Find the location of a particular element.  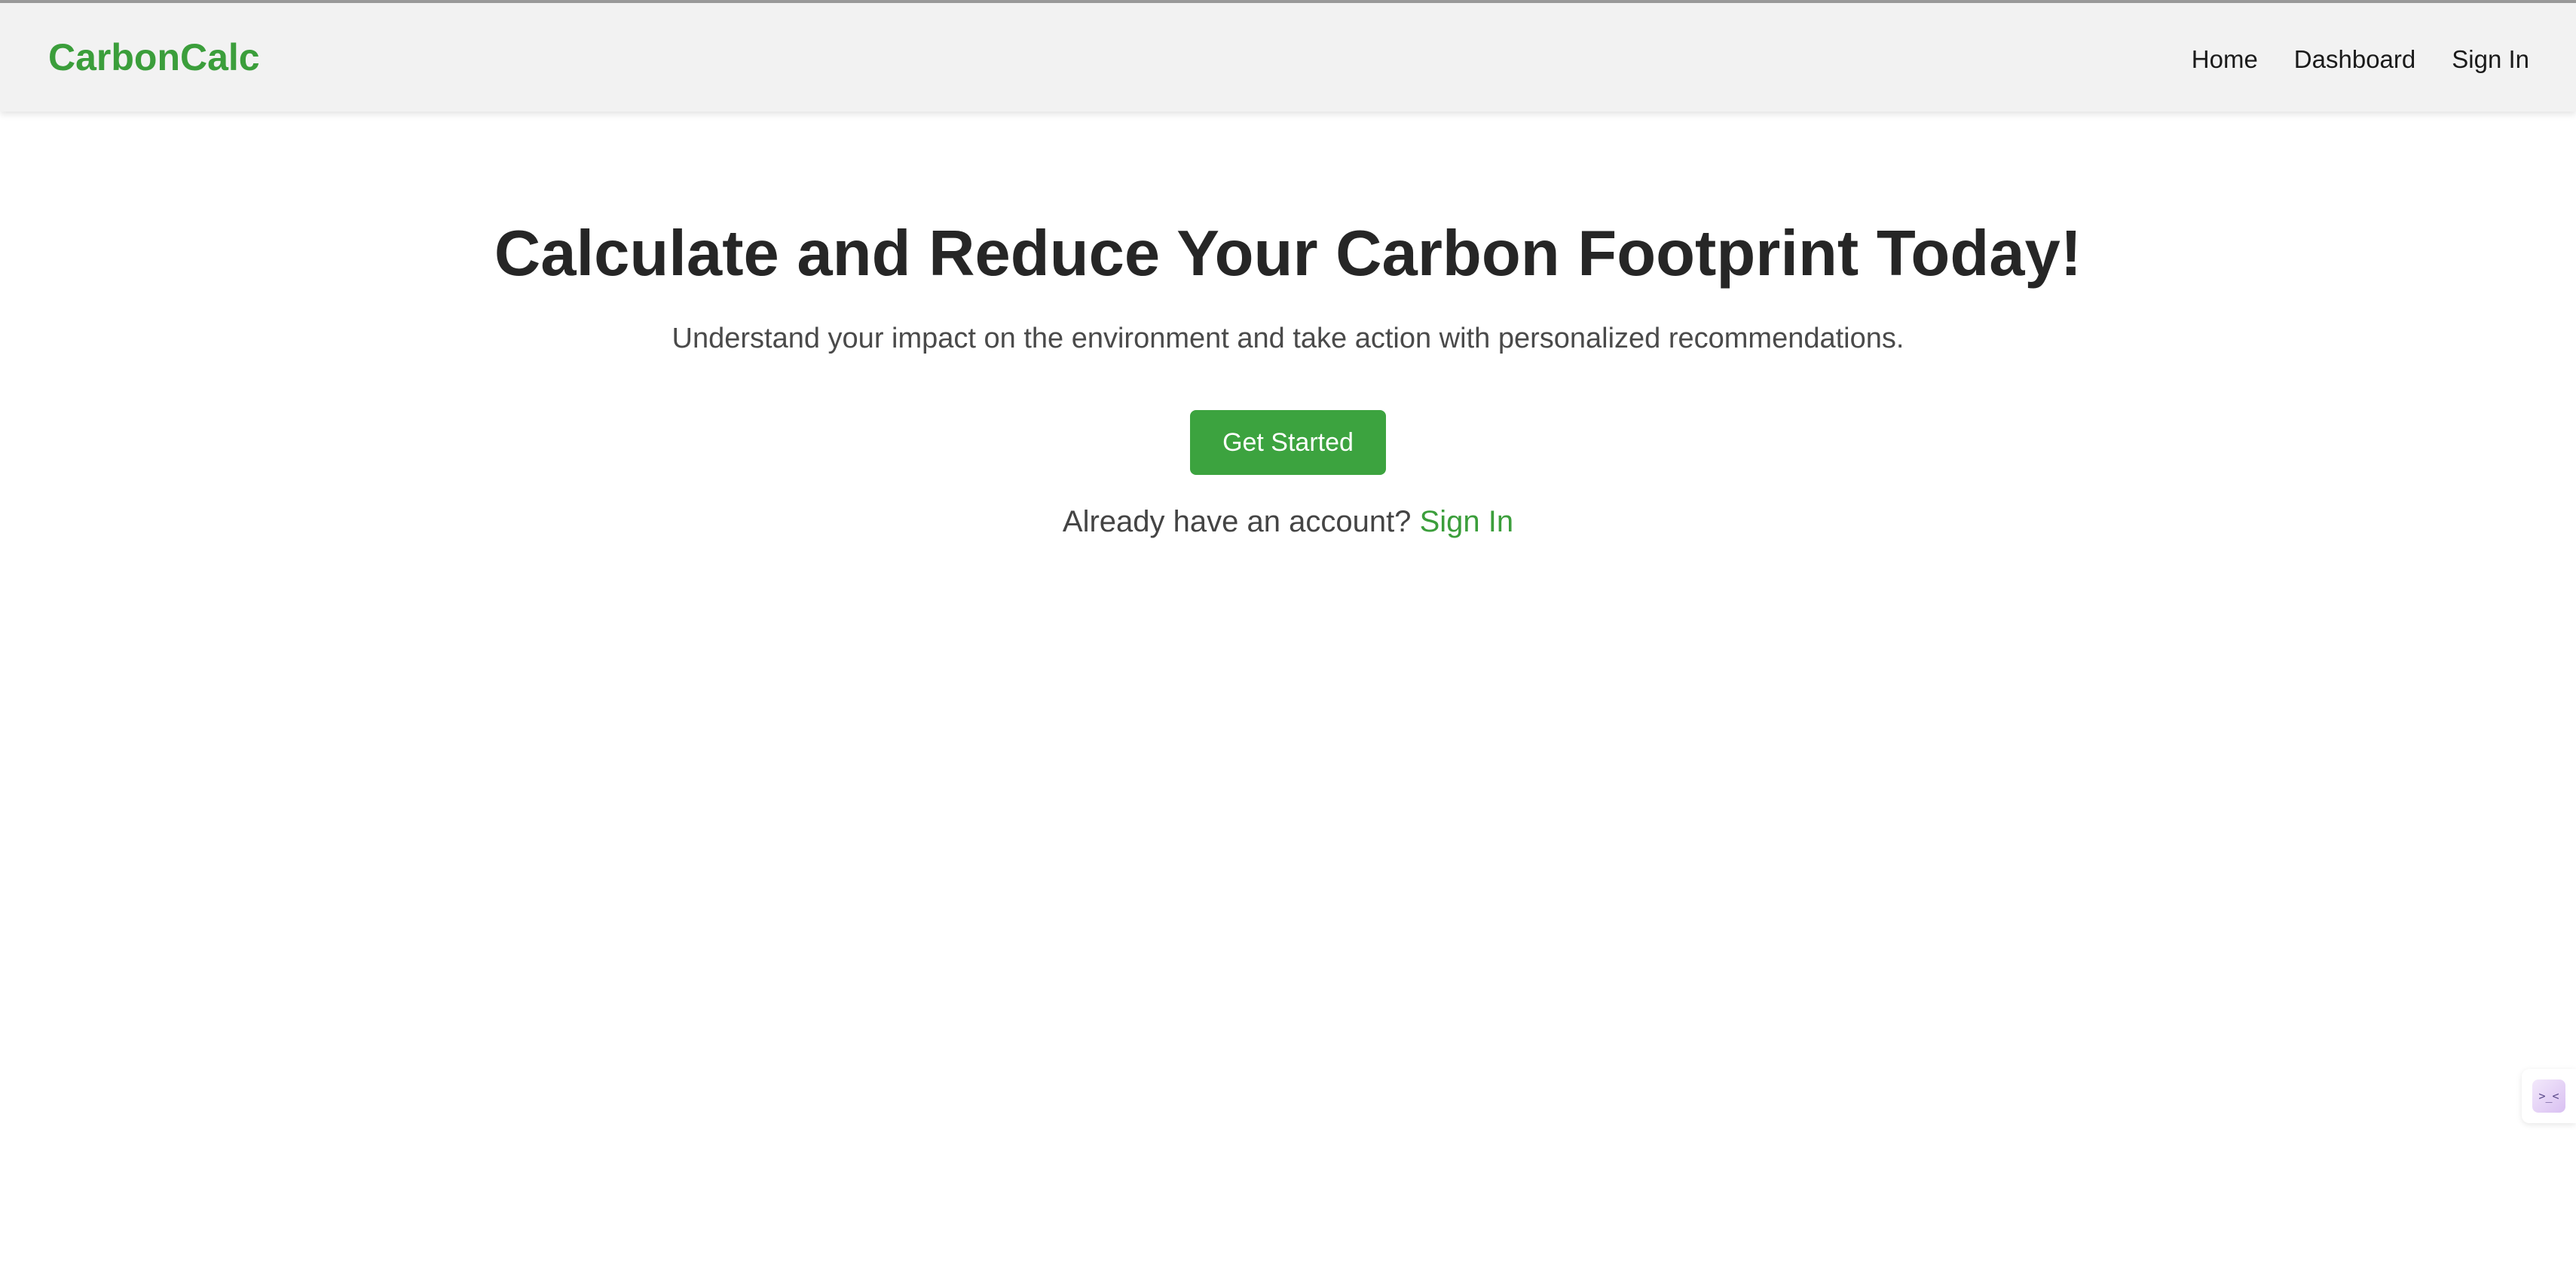

signin-prompt-text: Already have an account? is located at coordinates (1237, 522).